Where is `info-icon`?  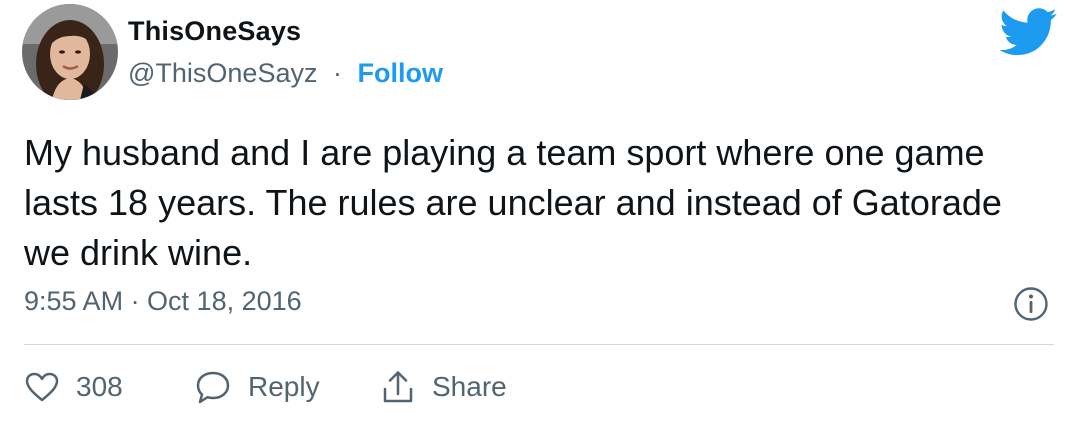 info-icon is located at coordinates (1031, 304).